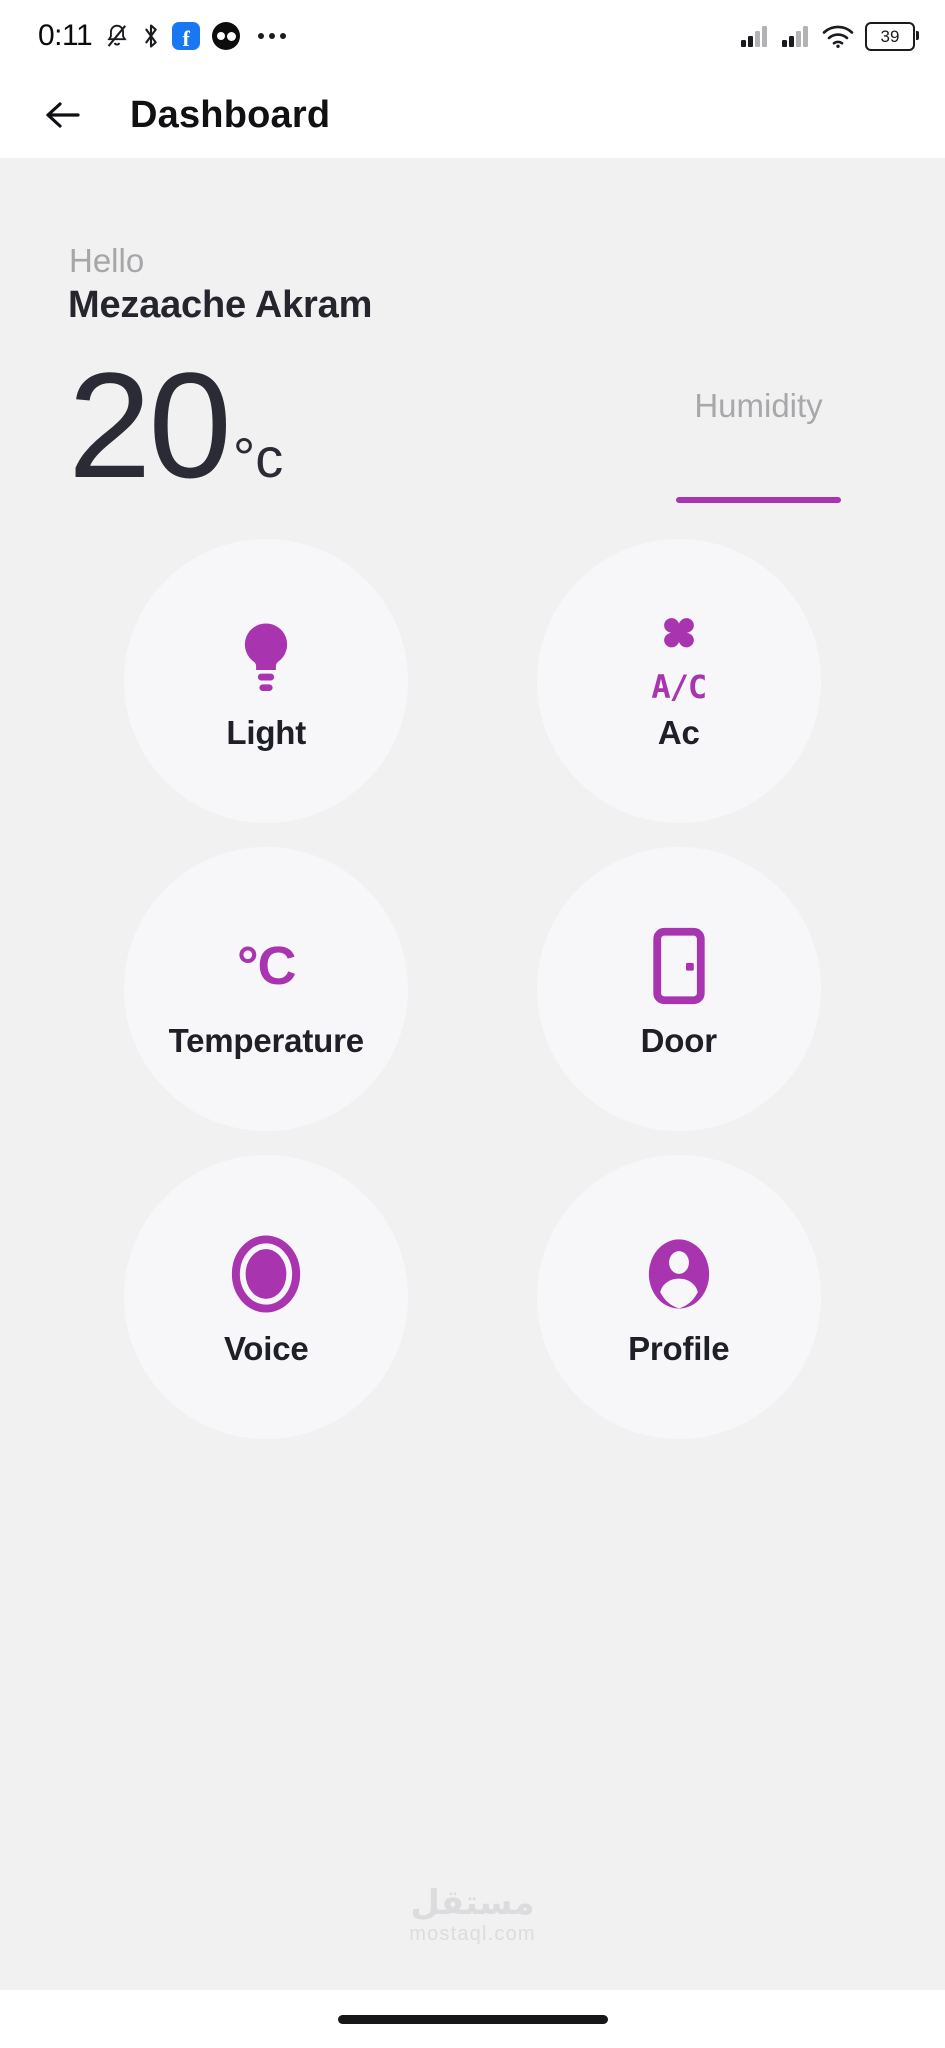 The width and height of the screenshot is (945, 2048). What do you see at coordinates (162, 35) in the screenshot?
I see `status-bar-left: 0:11 f` at bounding box center [162, 35].